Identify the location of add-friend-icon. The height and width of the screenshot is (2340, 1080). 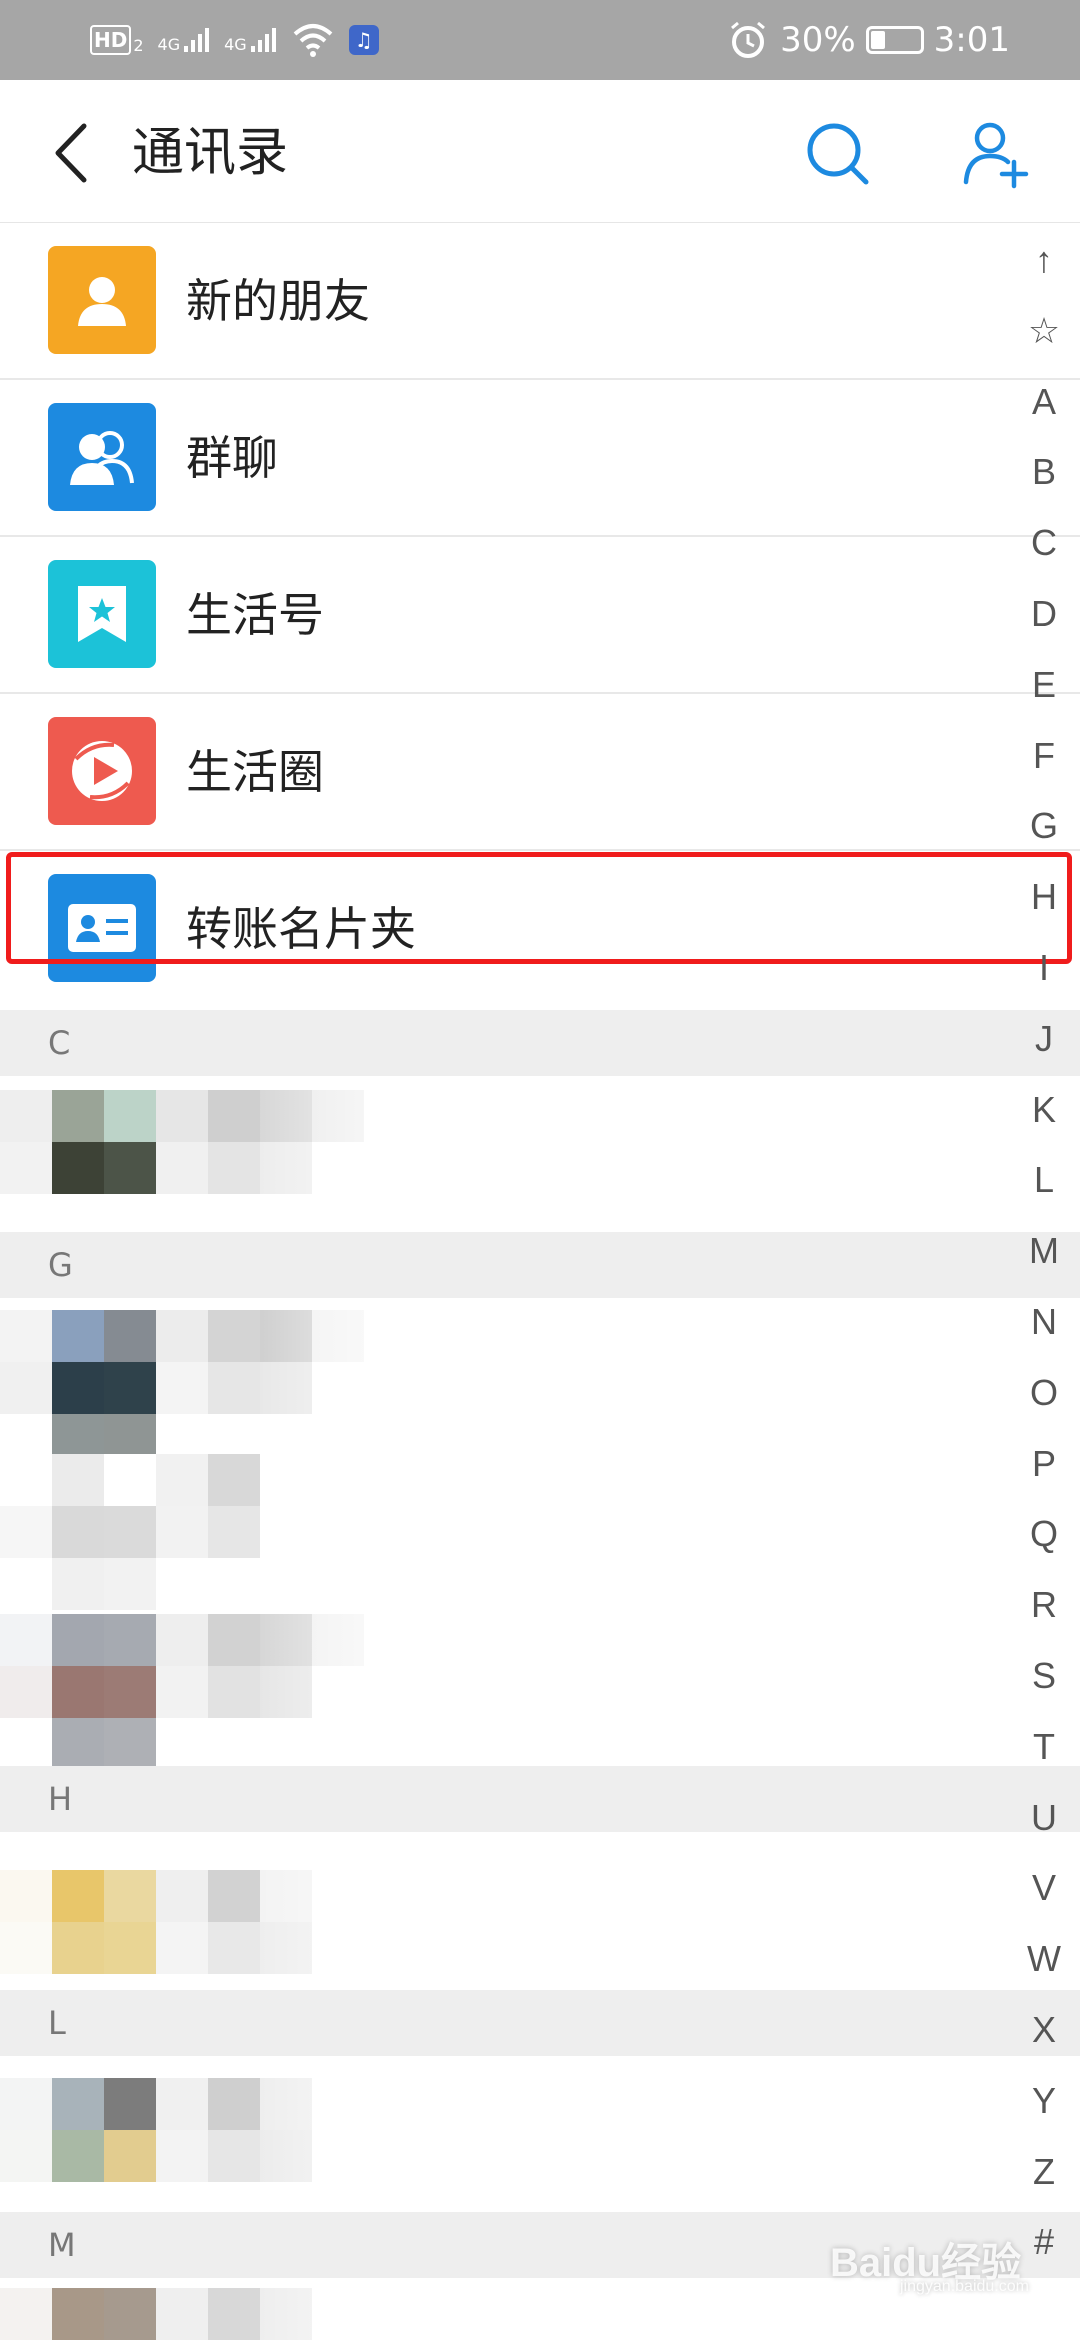
(998, 154).